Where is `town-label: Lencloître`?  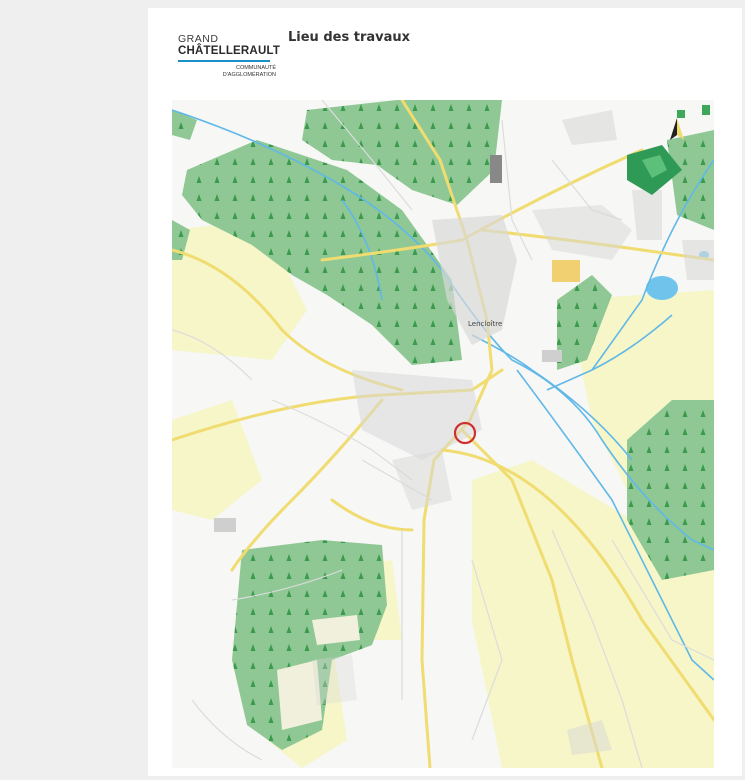 town-label: Lencloître is located at coordinates (485, 324).